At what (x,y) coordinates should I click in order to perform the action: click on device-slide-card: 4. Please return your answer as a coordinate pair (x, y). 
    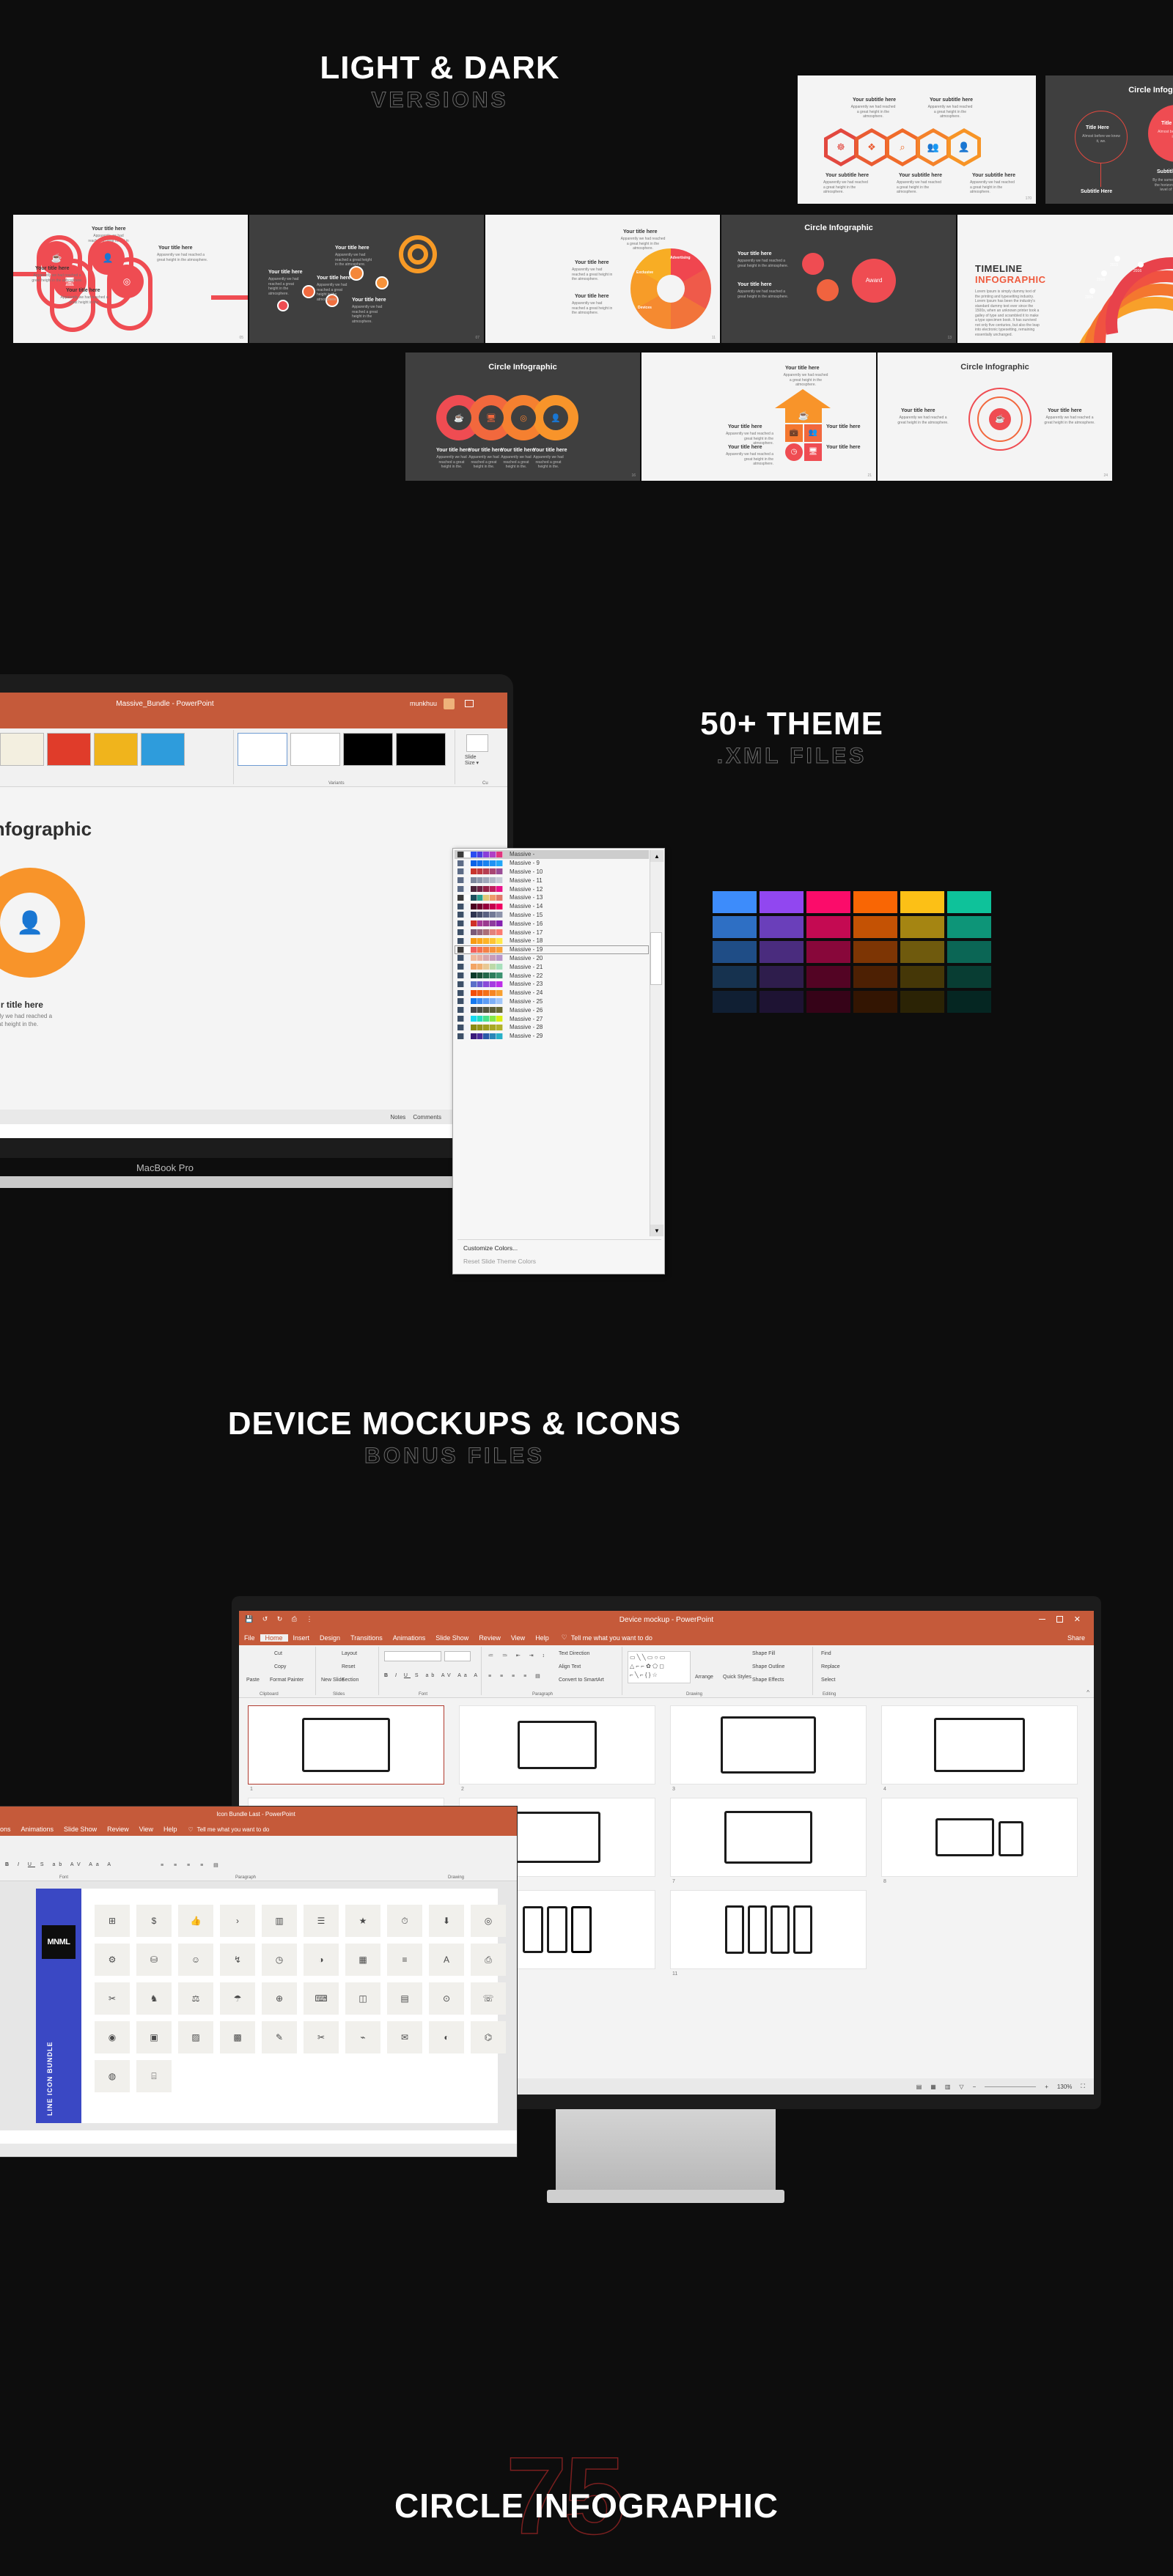
    Looking at the image, I should click on (979, 1749).